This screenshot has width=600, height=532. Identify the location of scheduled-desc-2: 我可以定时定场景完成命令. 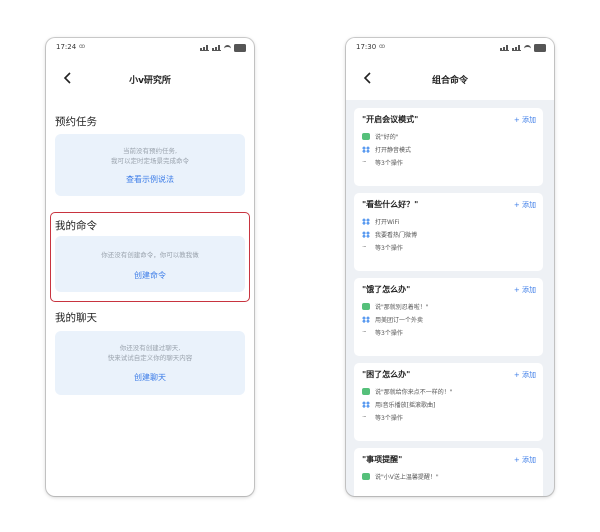
(150, 161).